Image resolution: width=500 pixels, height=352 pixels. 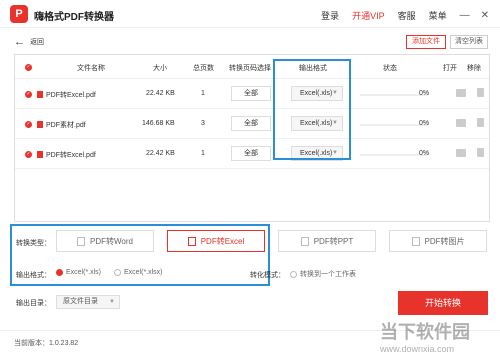 What do you see at coordinates (444, 241) in the screenshot?
I see `type-label-image: PDF转图片` at bounding box center [444, 241].